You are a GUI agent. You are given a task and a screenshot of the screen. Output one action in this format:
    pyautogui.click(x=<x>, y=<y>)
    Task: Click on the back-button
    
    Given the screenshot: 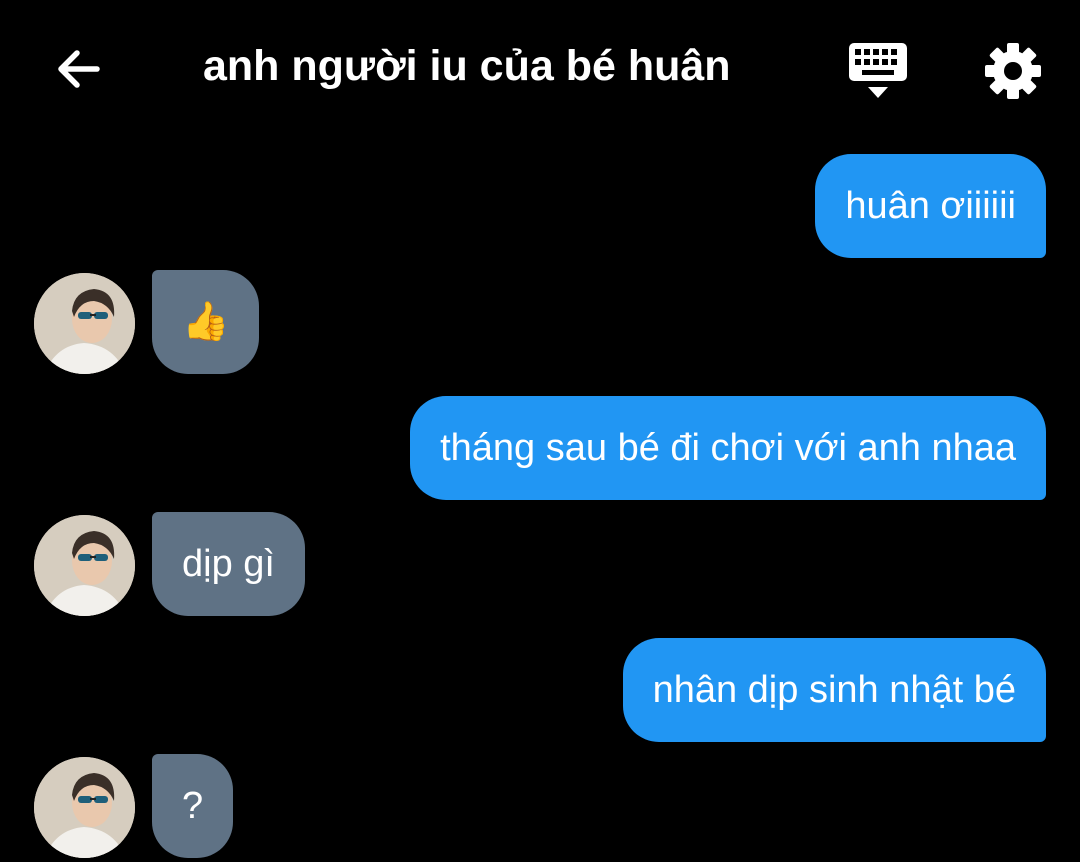 What is the action you would take?
    pyautogui.click(x=79, y=69)
    